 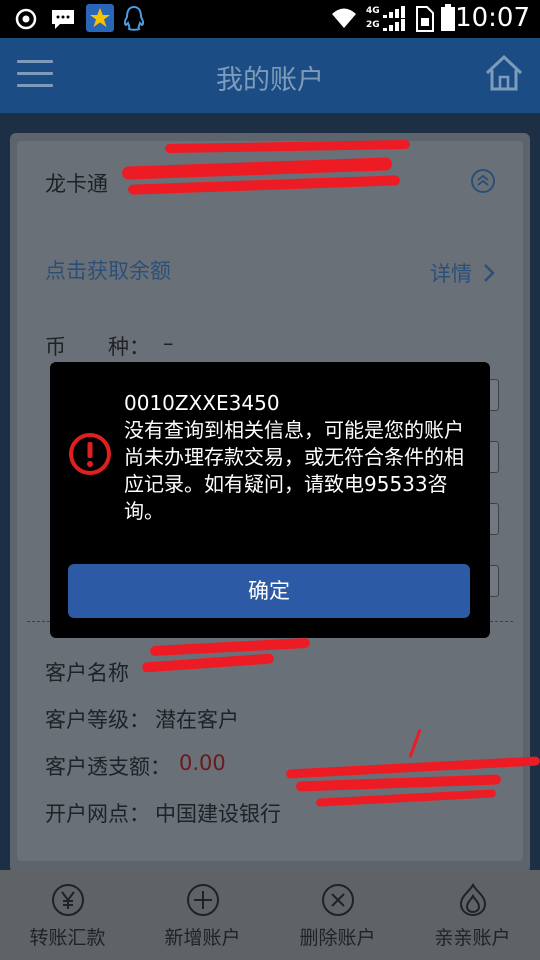 What do you see at coordinates (504, 73) in the screenshot?
I see `home-icon` at bounding box center [504, 73].